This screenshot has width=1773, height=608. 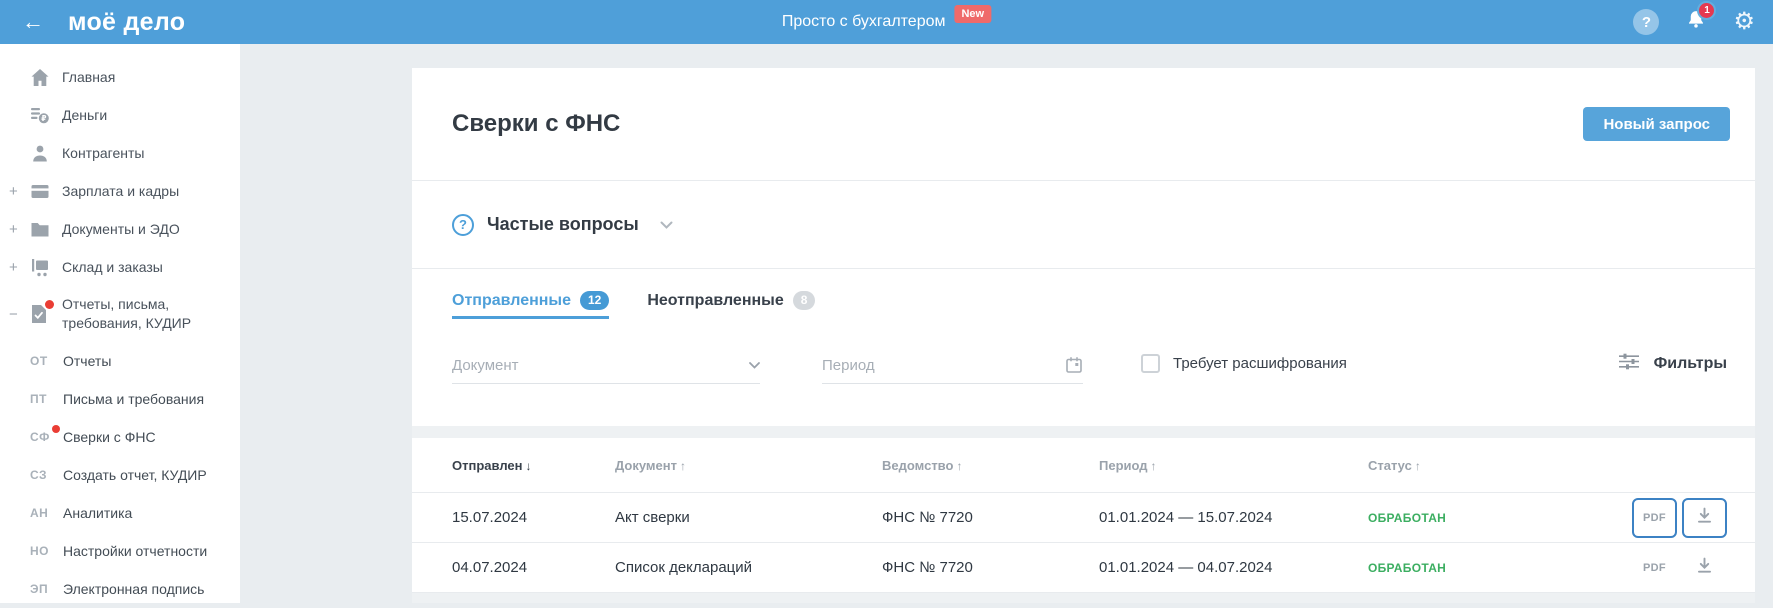 I want to click on sidebar-subitem-letters: ПТ Письма и требования, so click(x=120, y=399).